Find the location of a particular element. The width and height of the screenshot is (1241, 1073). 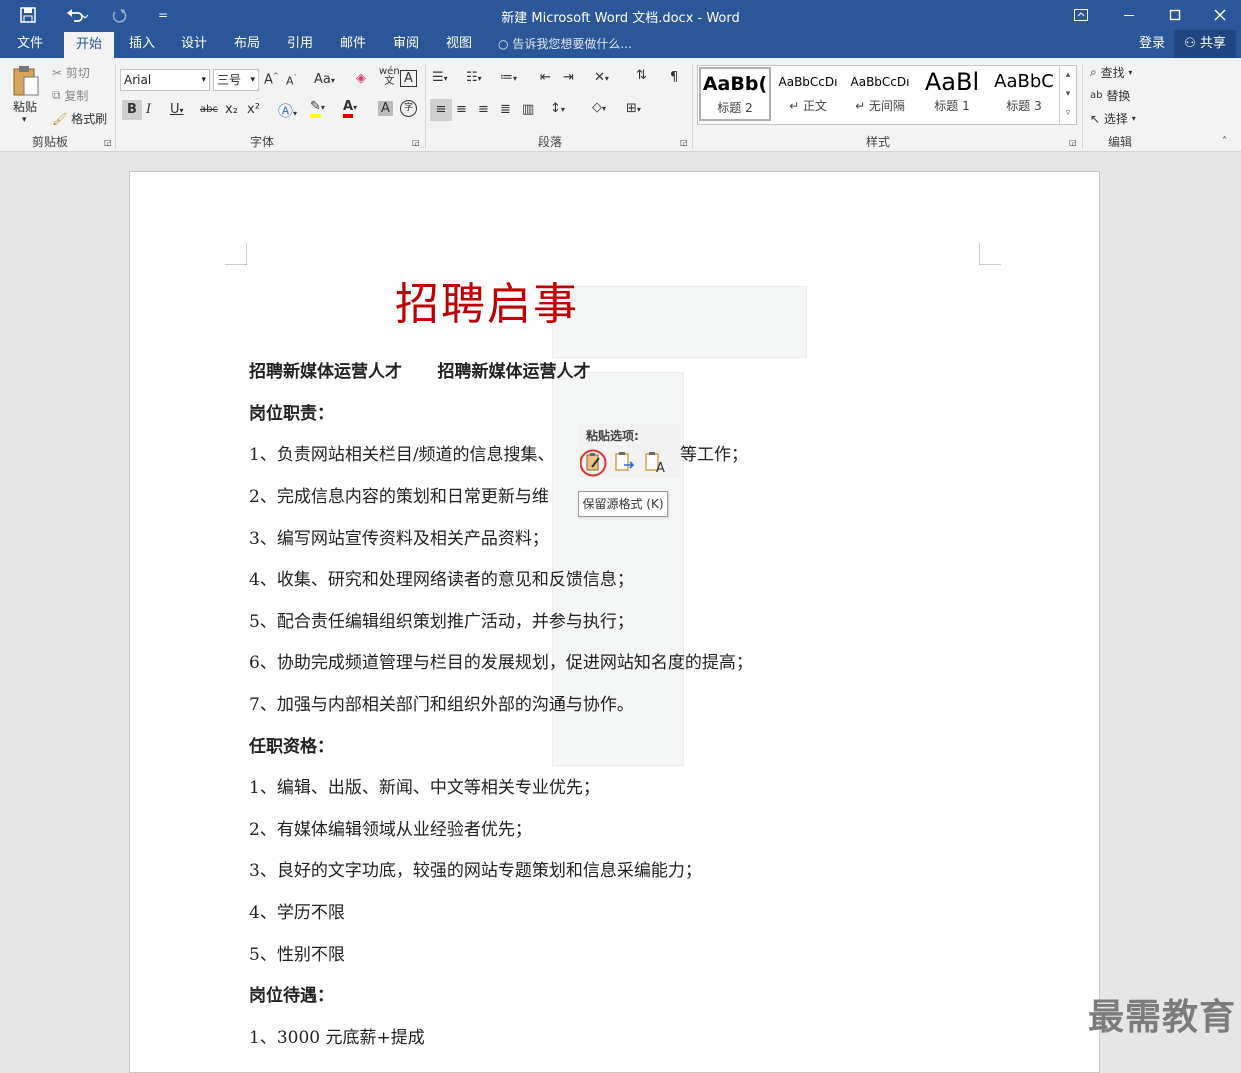

replace-button: ab 替换 is located at coordinates (1110, 95).